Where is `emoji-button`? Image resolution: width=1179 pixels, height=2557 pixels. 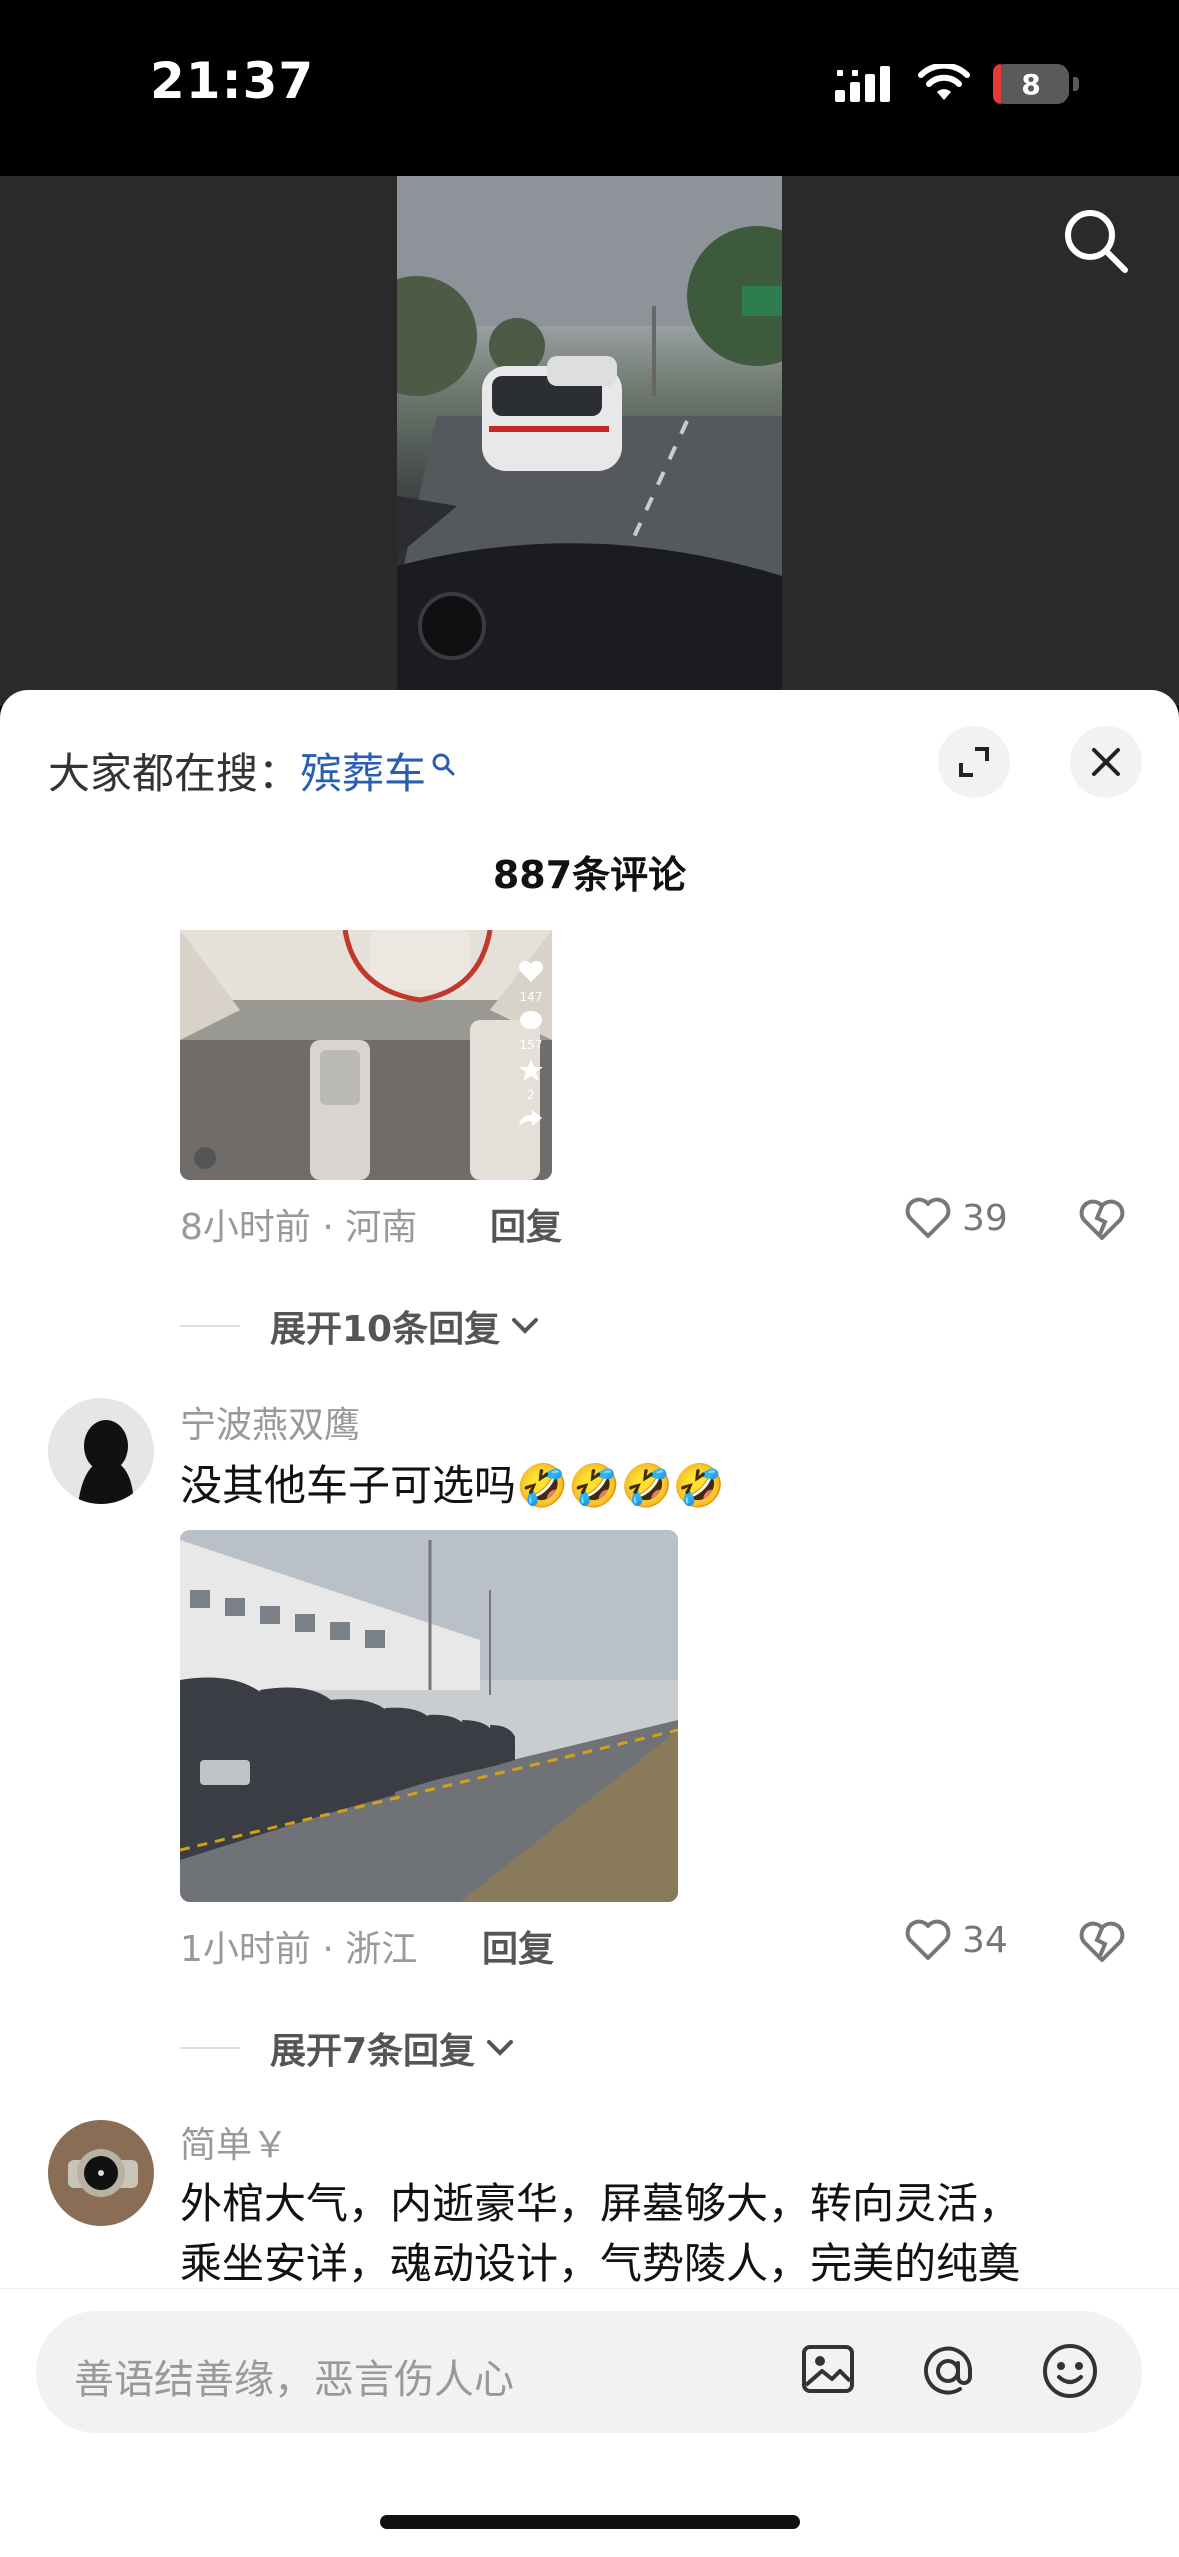 emoji-button is located at coordinates (1070, 2373).